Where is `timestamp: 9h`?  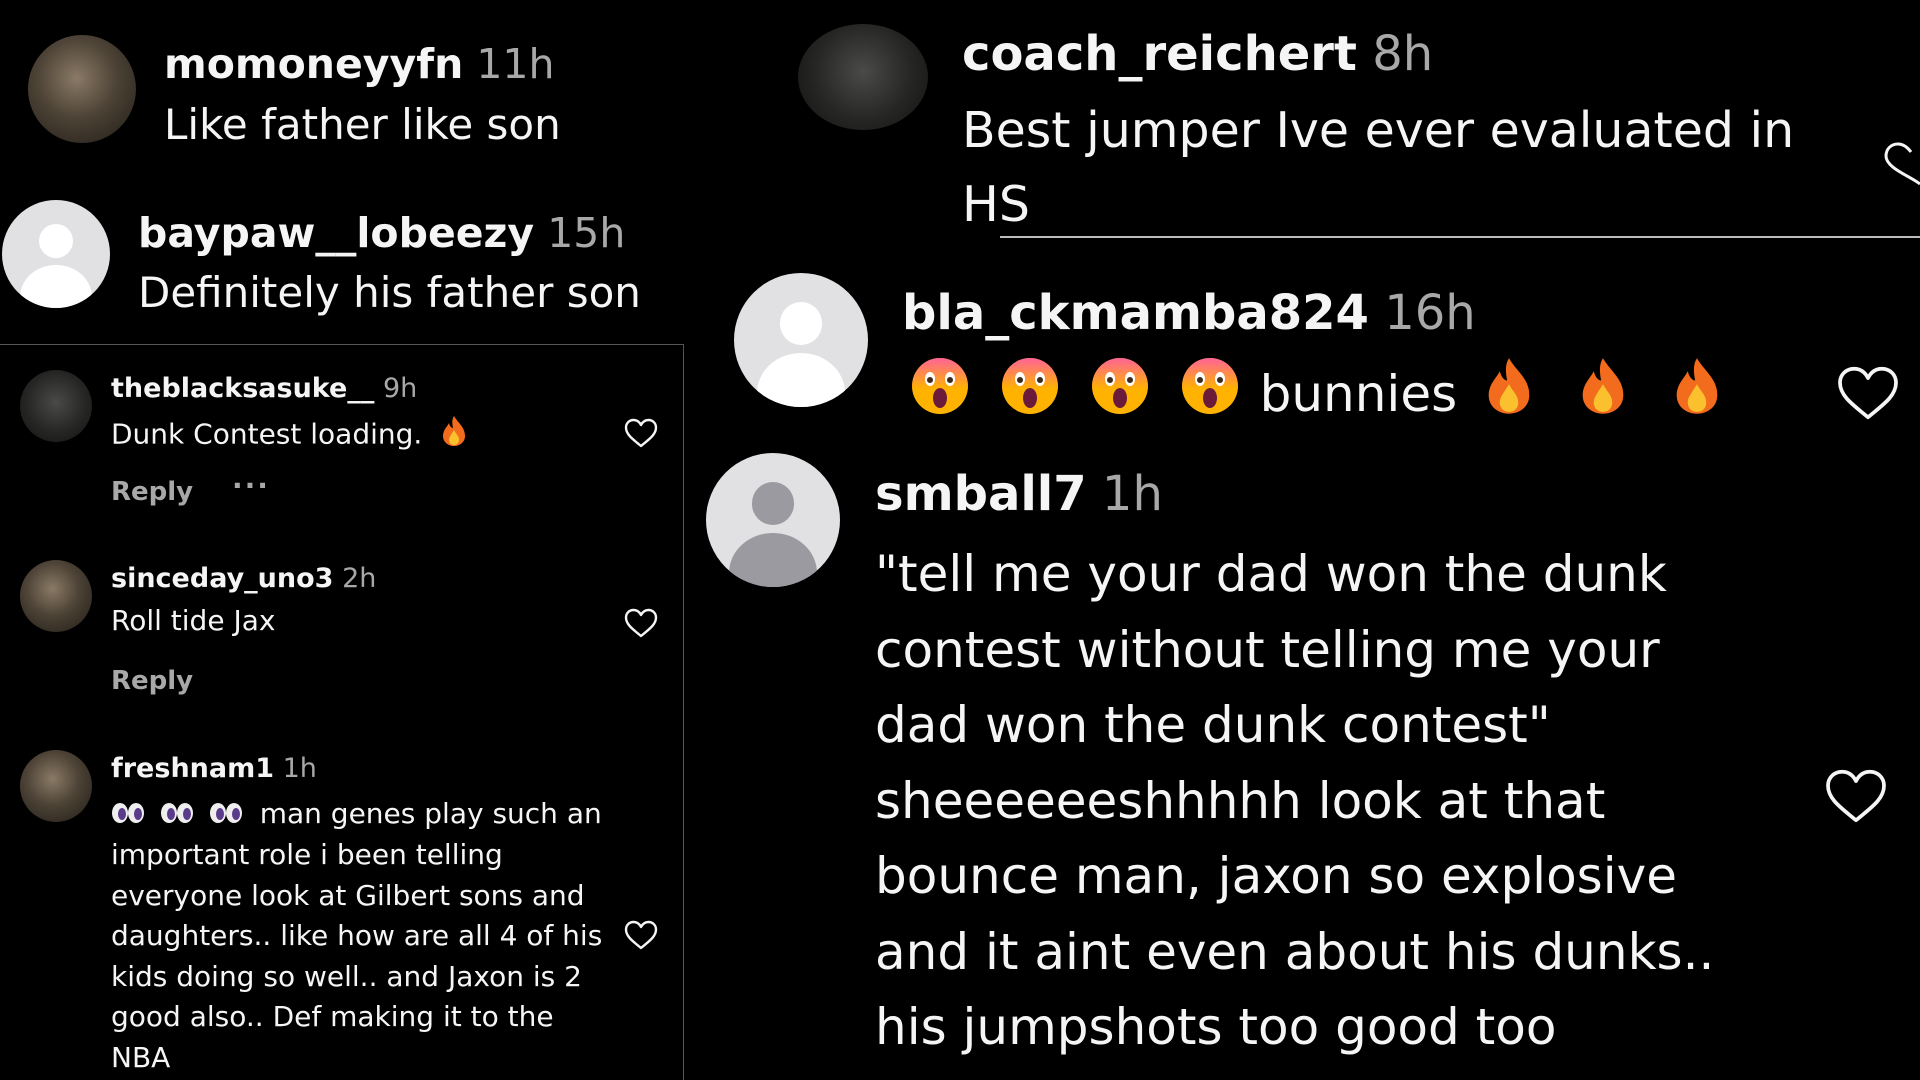
timestamp: 9h is located at coordinates (400, 388).